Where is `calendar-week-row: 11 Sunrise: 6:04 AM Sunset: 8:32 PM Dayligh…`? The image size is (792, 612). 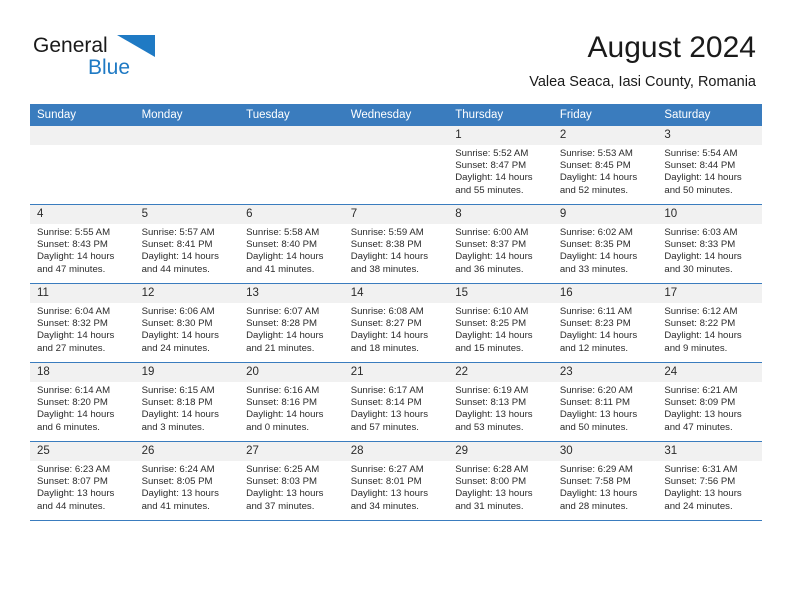
calendar-week-row: 11 Sunrise: 6:04 AM Sunset: 8:32 PM Dayligh… is located at coordinates (396, 323).